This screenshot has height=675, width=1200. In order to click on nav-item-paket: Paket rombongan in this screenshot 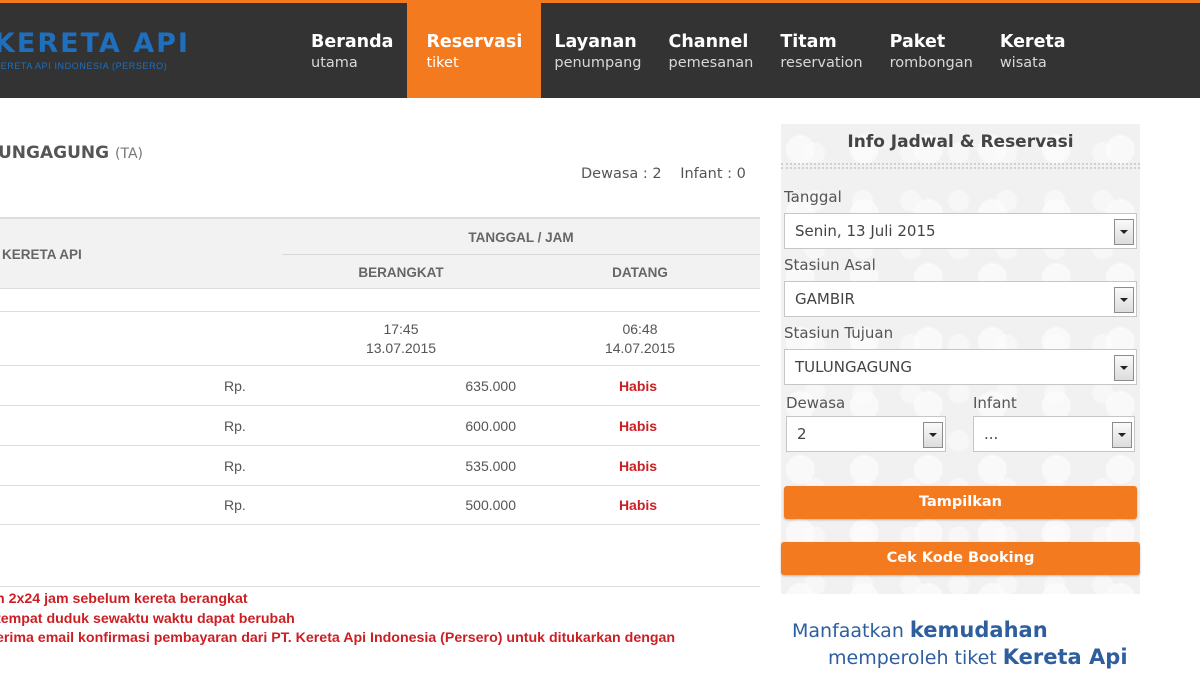, I will do `click(932, 50)`.